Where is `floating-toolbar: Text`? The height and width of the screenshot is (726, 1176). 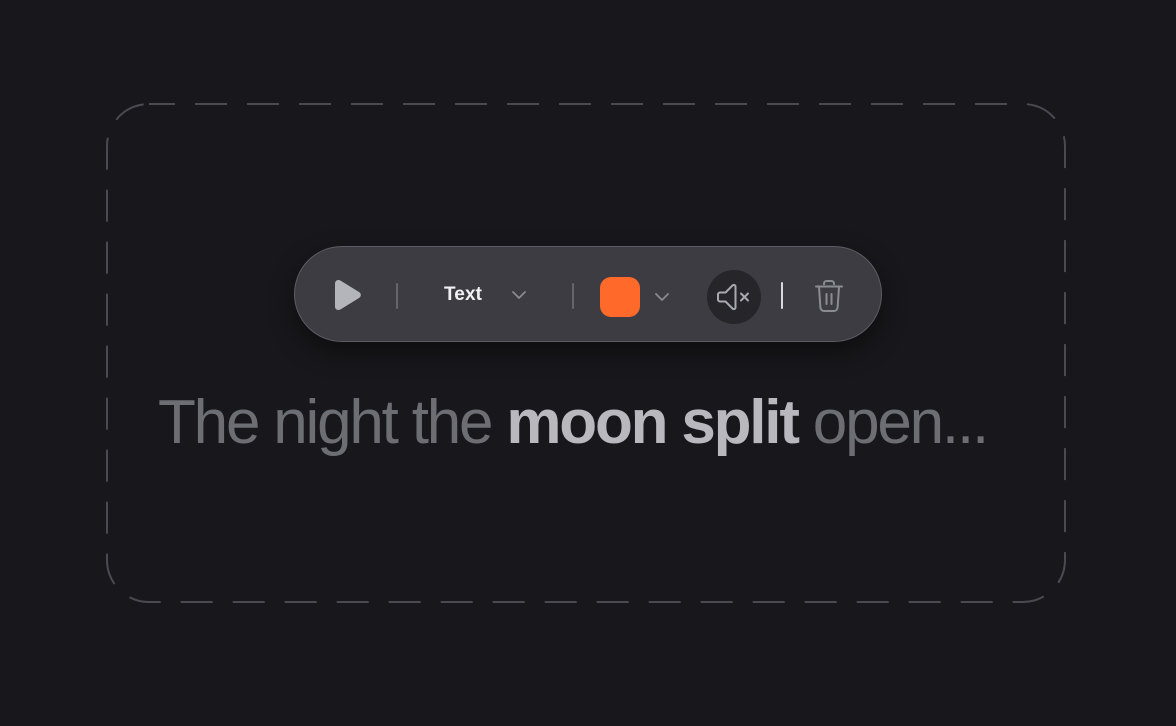
floating-toolbar: Text is located at coordinates (588, 294).